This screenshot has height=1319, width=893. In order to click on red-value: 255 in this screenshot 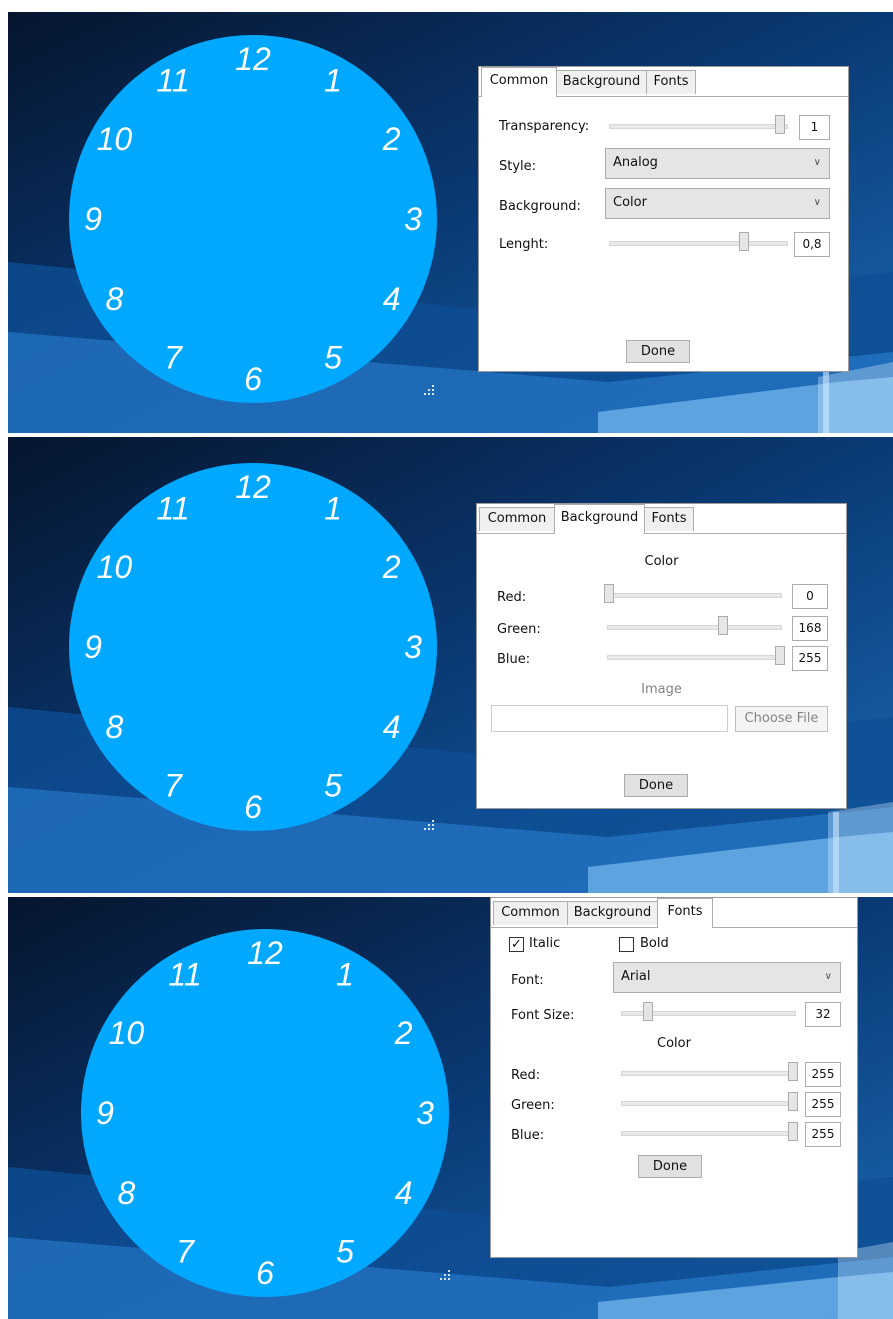, I will do `click(823, 1074)`.